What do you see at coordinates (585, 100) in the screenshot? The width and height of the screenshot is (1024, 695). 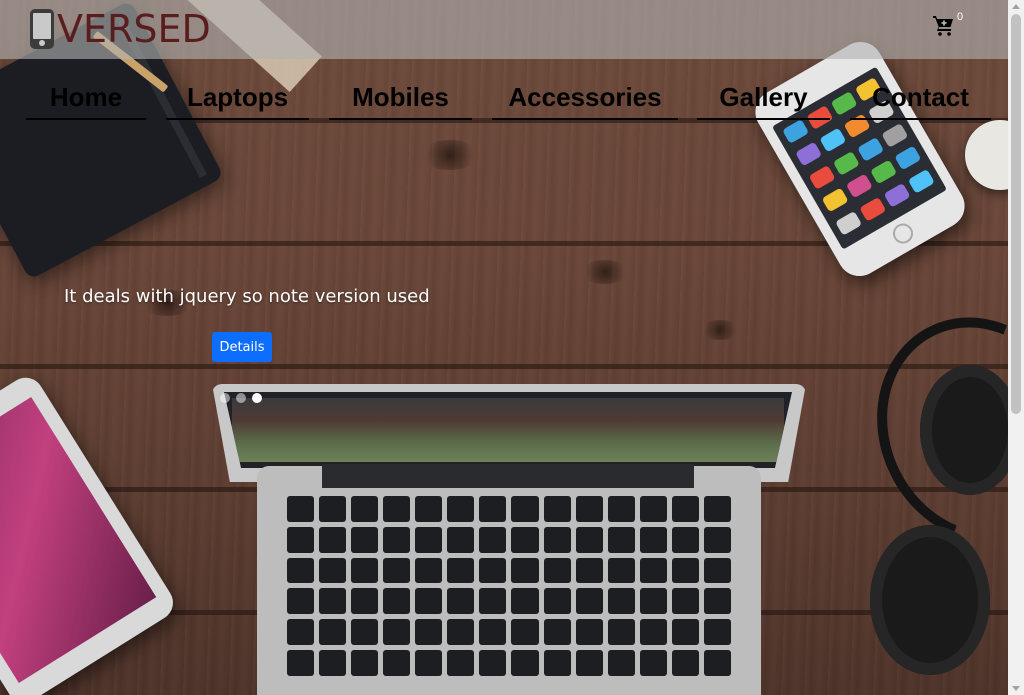 I see `nav-accessories: Accessories` at bounding box center [585, 100].